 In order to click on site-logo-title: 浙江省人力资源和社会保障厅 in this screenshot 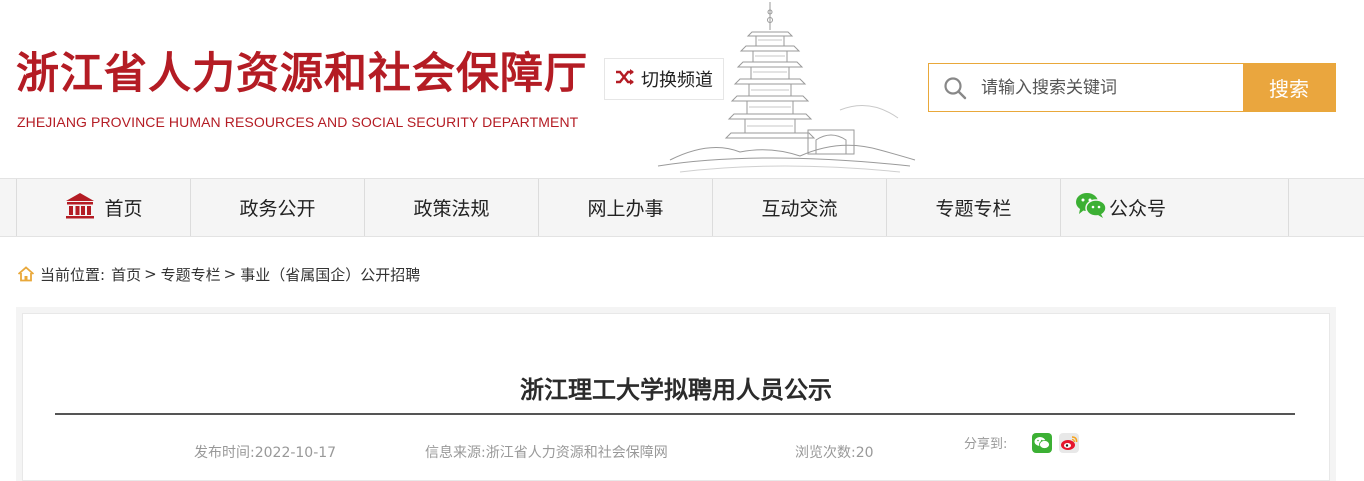, I will do `click(302, 74)`.